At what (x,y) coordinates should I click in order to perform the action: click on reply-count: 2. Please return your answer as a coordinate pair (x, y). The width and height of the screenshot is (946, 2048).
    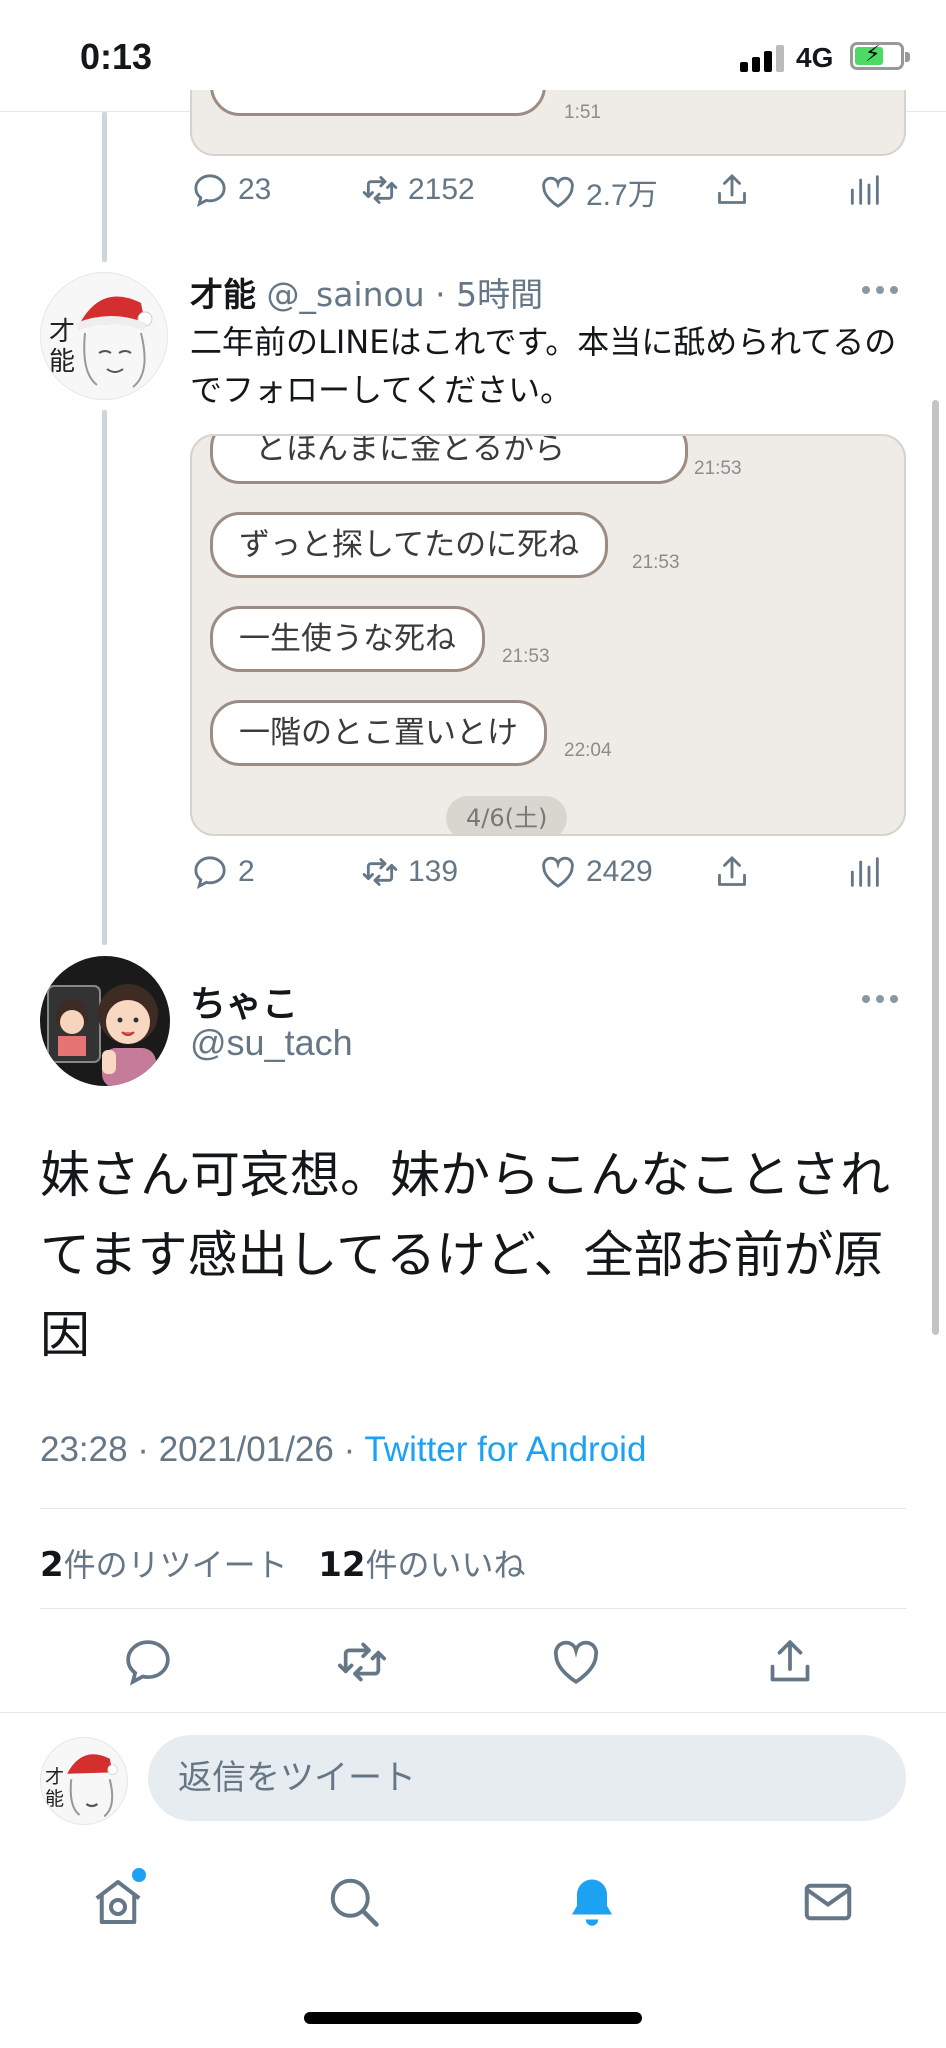
    Looking at the image, I should click on (246, 871).